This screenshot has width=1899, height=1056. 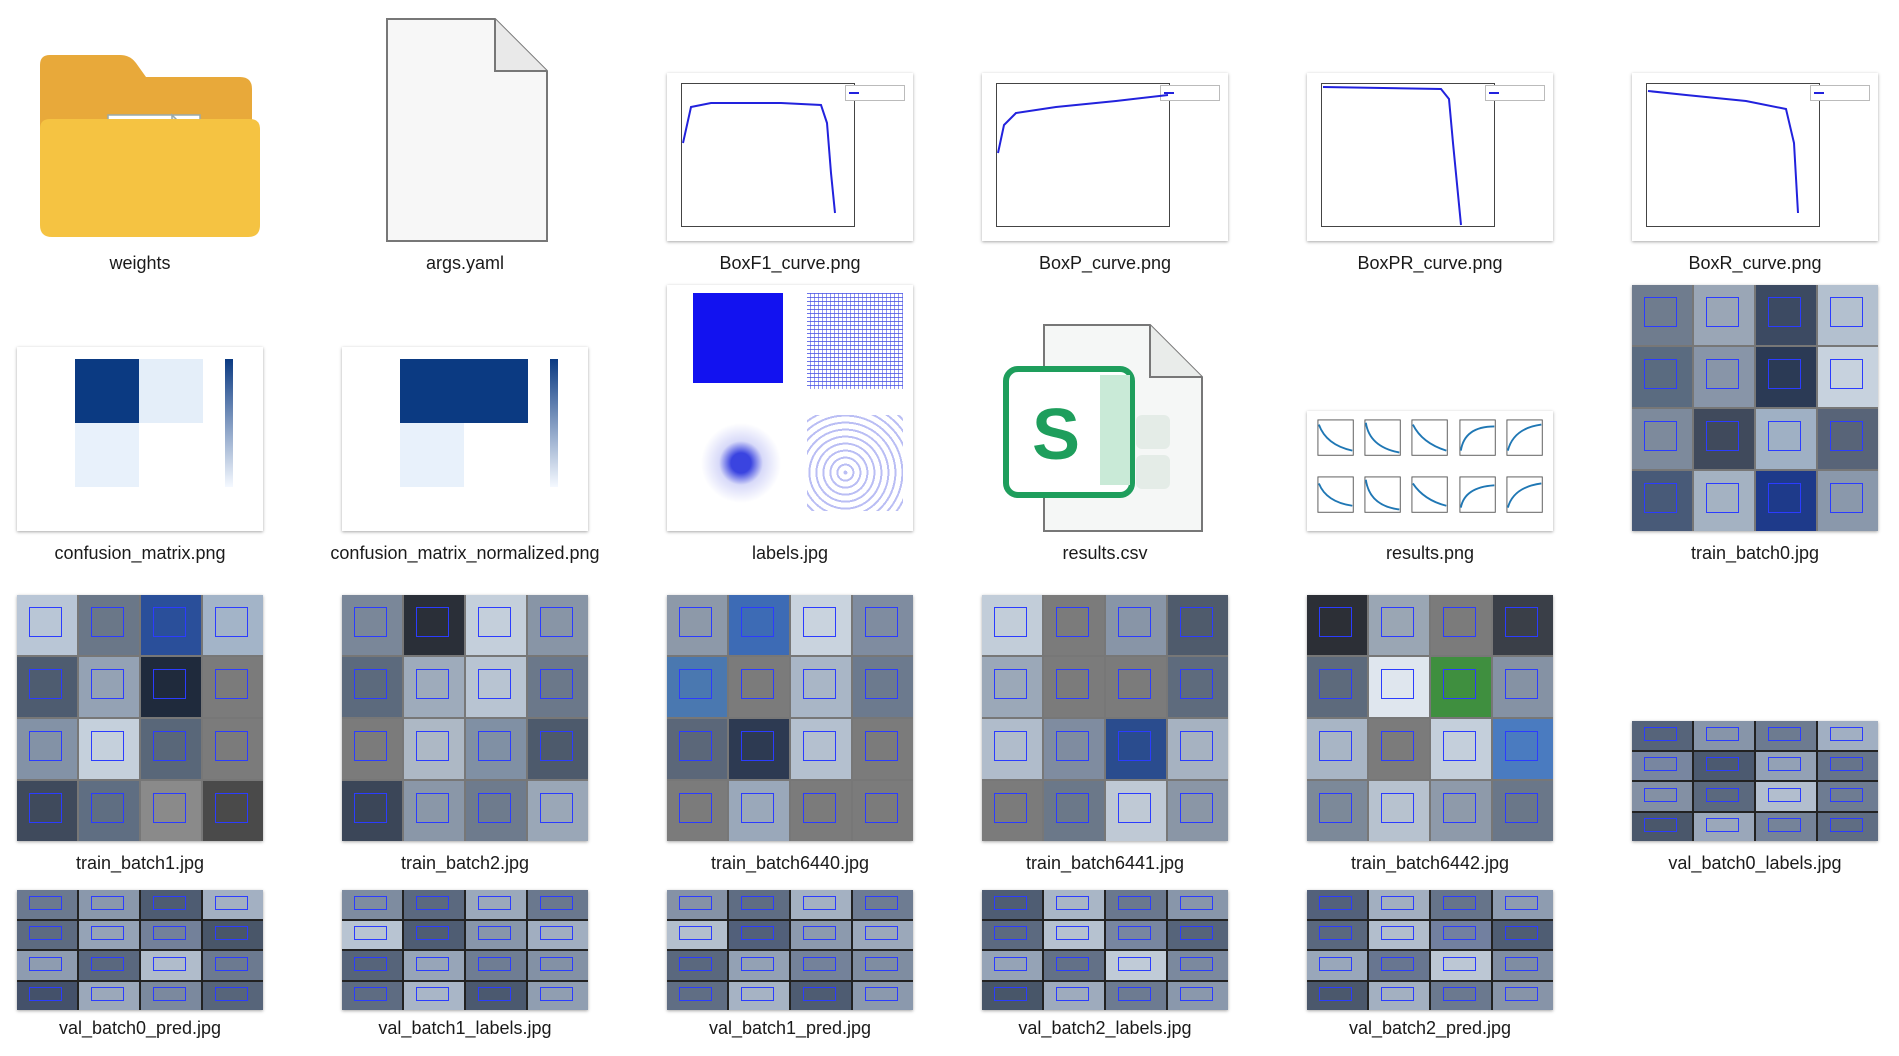 What do you see at coordinates (465, 553) in the screenshot?
I see `file-name: confusion_matrix_normalized.png` at bounding box center [465, 553].